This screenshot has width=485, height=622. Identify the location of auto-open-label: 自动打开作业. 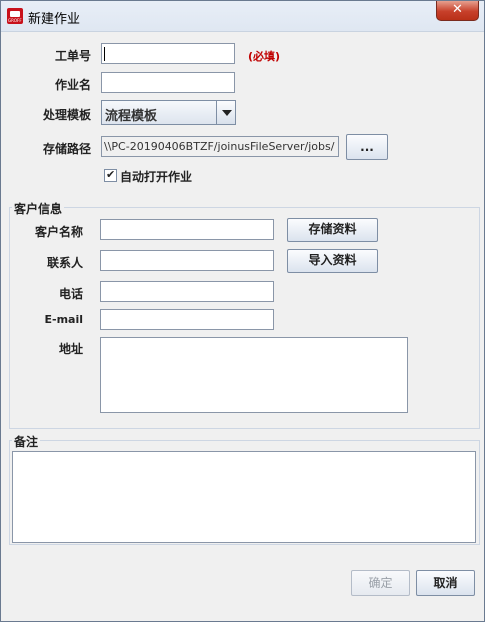
(156, 176).